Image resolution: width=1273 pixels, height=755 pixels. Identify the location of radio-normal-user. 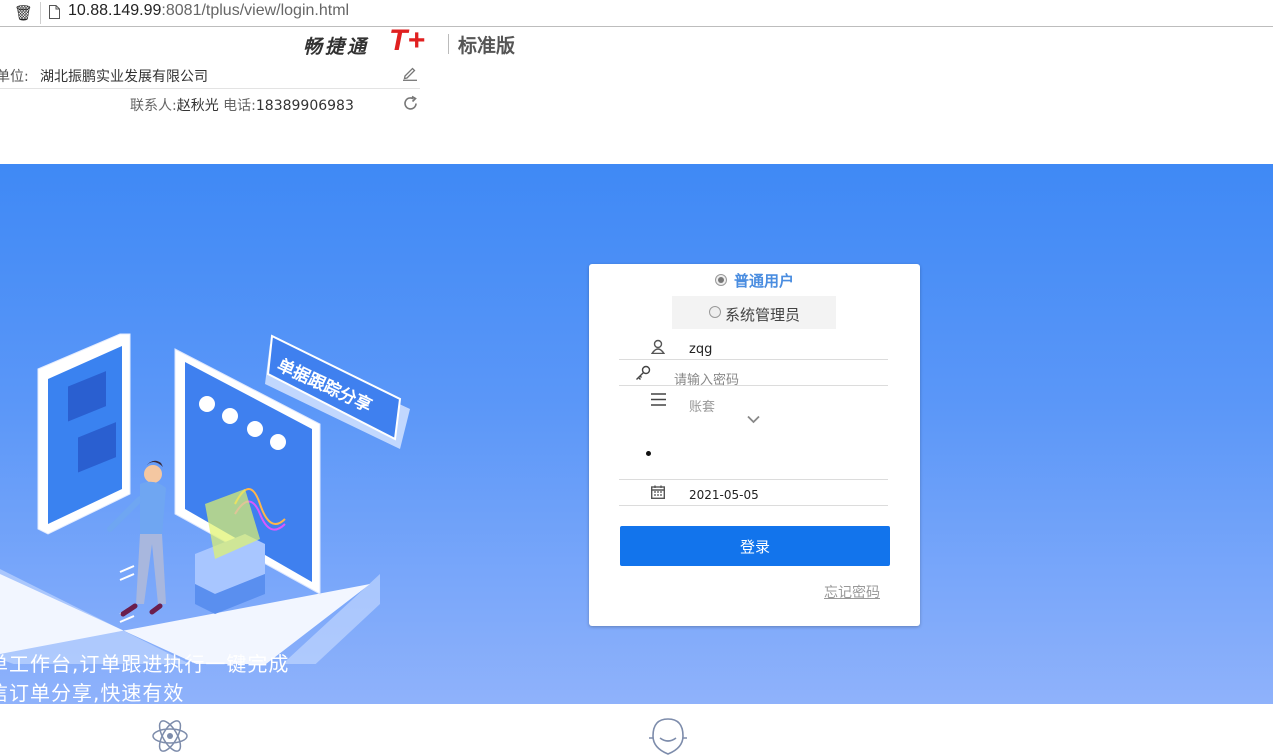
(721, 280).